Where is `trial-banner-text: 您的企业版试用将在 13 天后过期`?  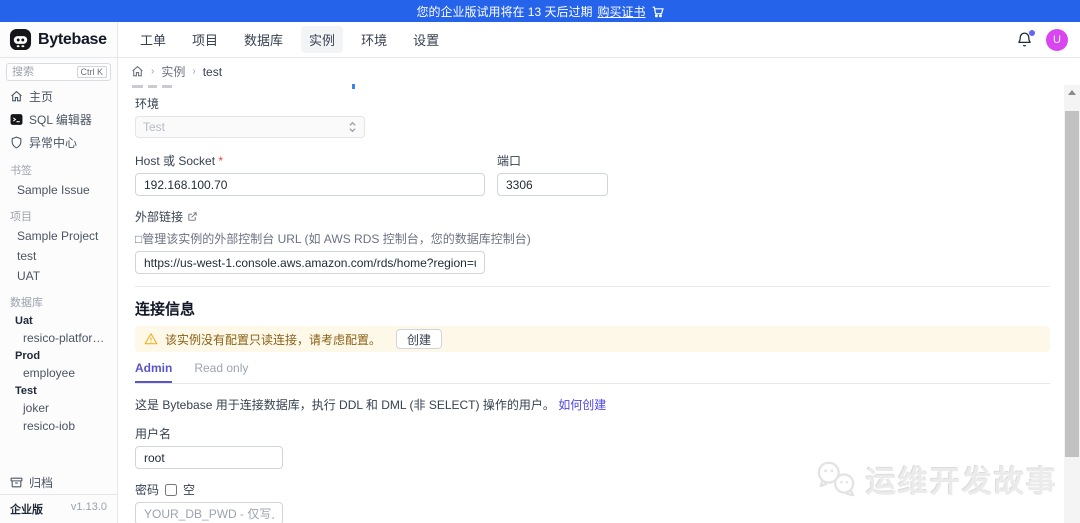
trial-banner-text: 您的企业版试用将在 13 天后过期 is located at coordinates (504, 11).